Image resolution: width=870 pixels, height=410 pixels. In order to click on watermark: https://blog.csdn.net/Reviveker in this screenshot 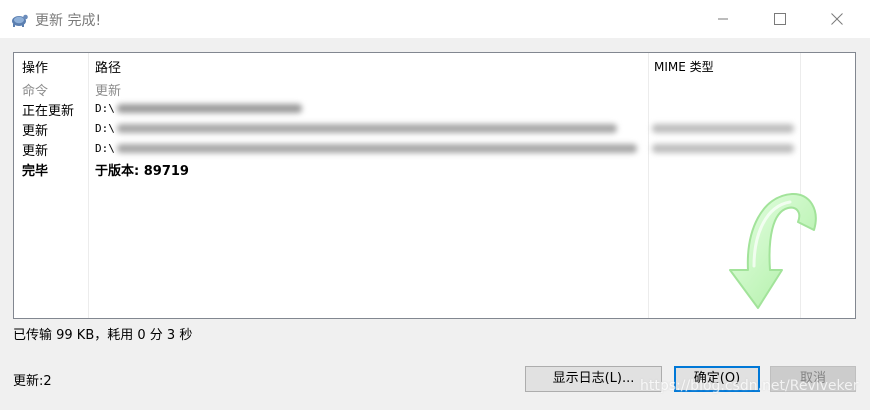, I will do `click(749, 386)`.